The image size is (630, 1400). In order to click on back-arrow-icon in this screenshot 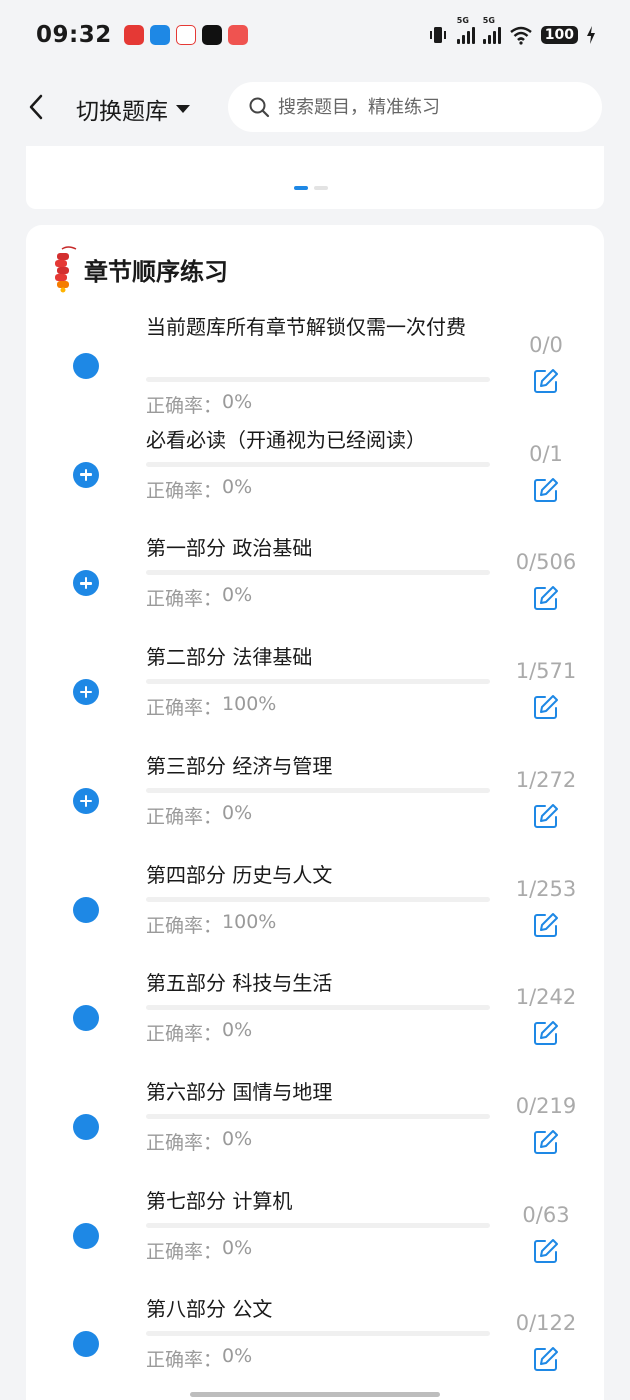, I will do `click(36, 107)`.